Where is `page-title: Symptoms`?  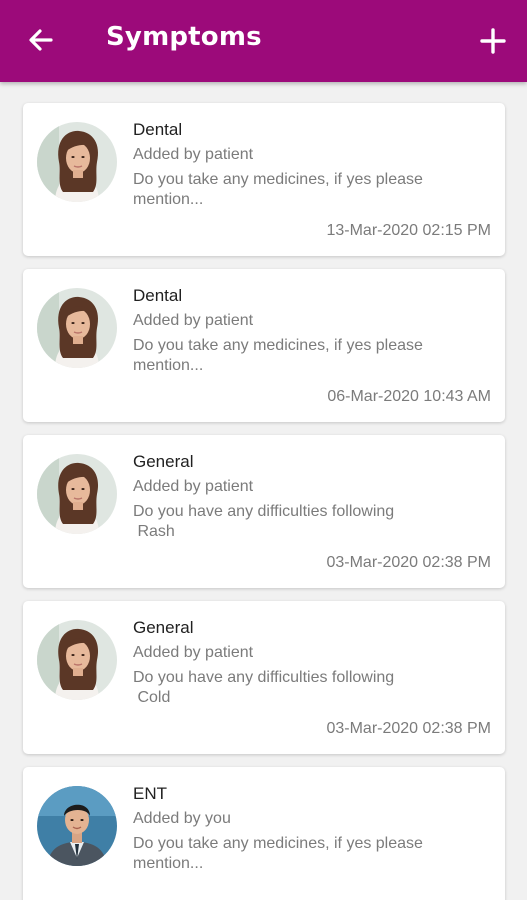
page-title: Symptoms is located at coordinates (184, 37).